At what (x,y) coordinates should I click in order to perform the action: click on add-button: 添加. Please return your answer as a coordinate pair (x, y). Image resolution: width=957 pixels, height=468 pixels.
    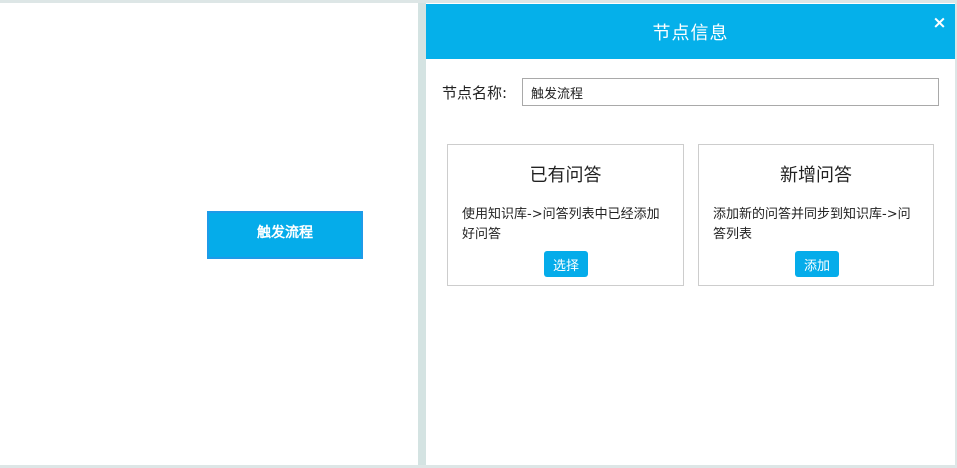
    Looking at the image, I should click on (817, 264).